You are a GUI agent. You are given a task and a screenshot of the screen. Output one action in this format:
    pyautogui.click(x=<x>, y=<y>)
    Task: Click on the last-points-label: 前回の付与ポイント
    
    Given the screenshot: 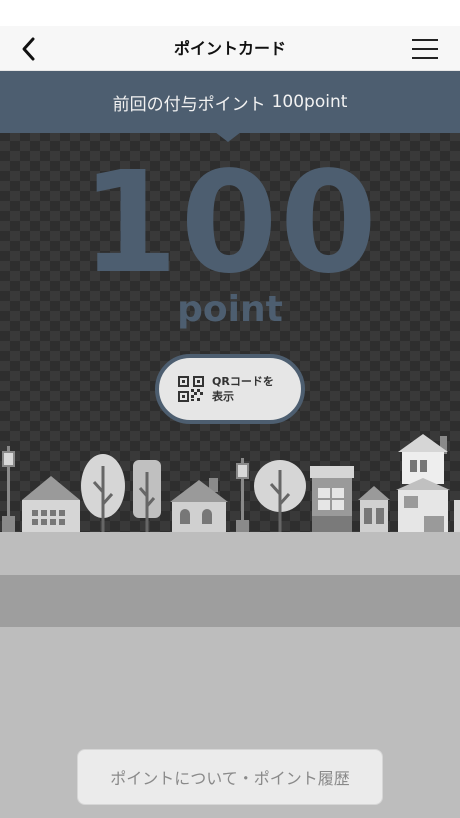 What is the action you would take?
    pyautogui.click(x=189, y=104)
    